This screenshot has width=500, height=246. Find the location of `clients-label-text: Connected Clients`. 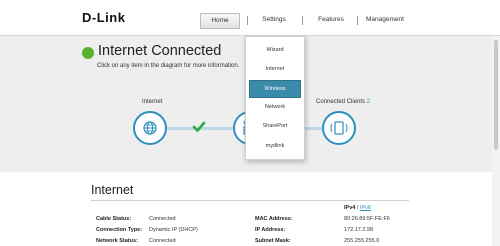

clients-label-text: Connected Clients is located at coordinates (341, 102).